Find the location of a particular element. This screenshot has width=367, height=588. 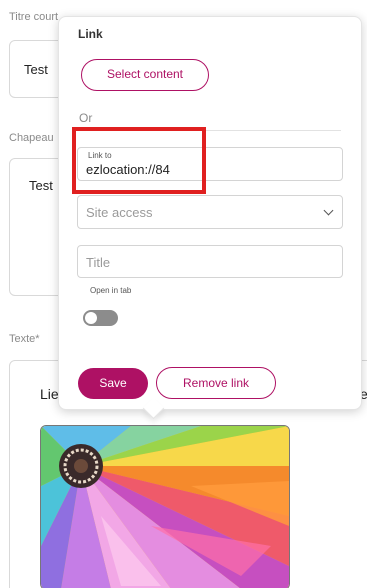

site-access-select: Site access is located at coordinates (210, 212).